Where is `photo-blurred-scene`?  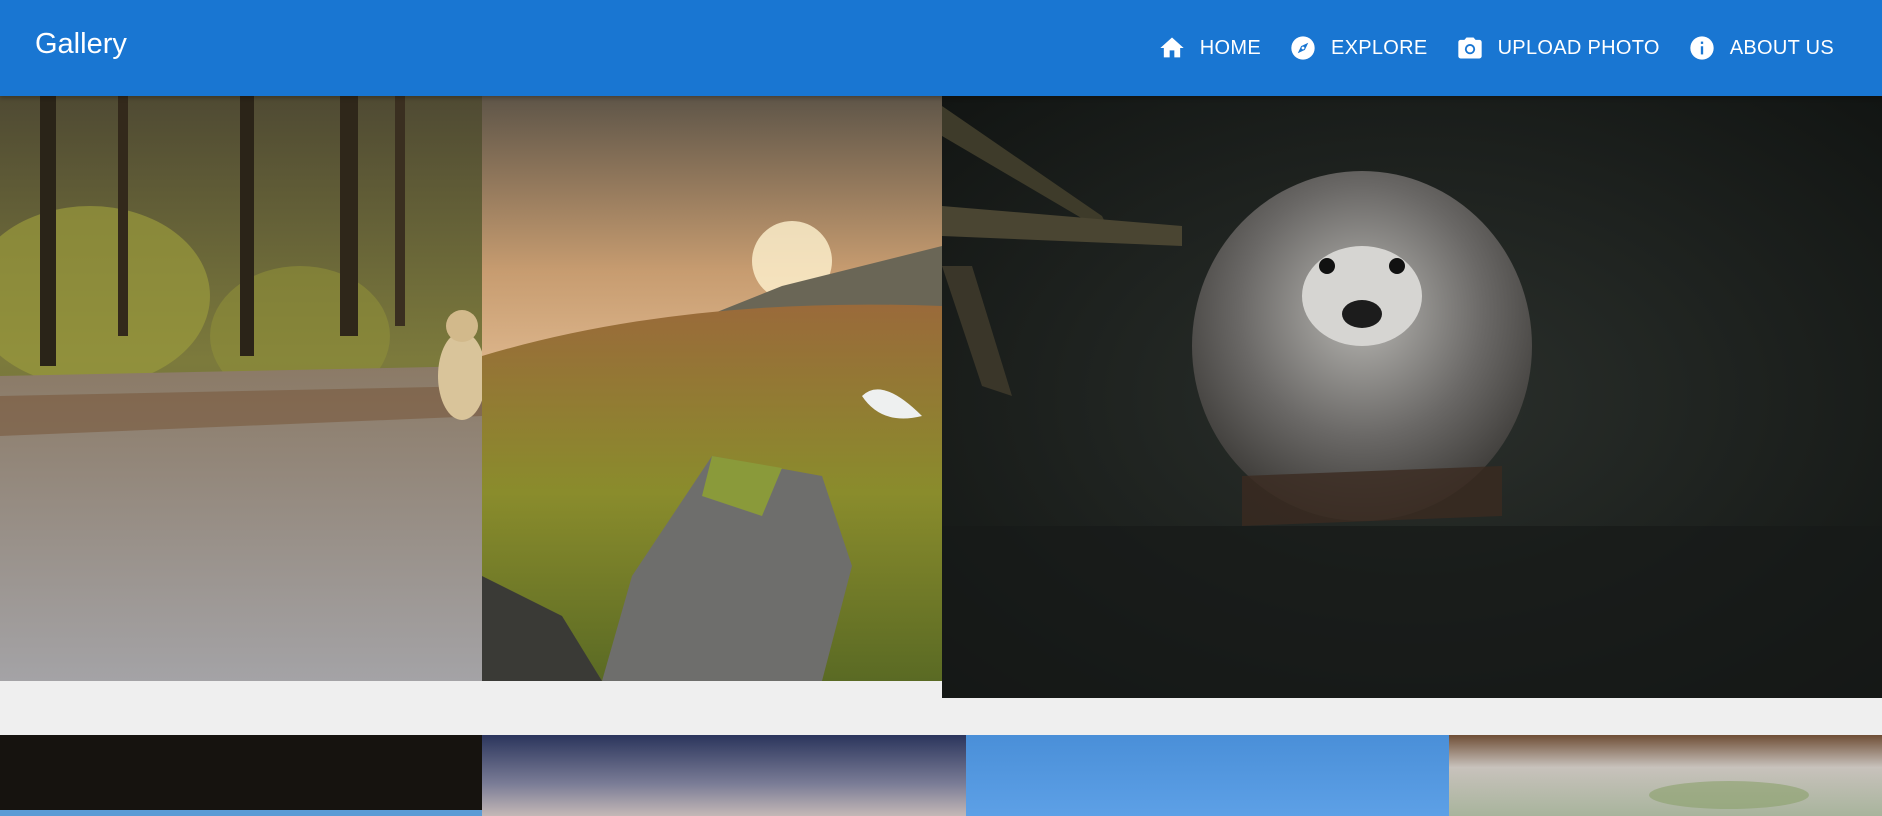 photo-blurred-scene is located at coordinates (1665, 775).